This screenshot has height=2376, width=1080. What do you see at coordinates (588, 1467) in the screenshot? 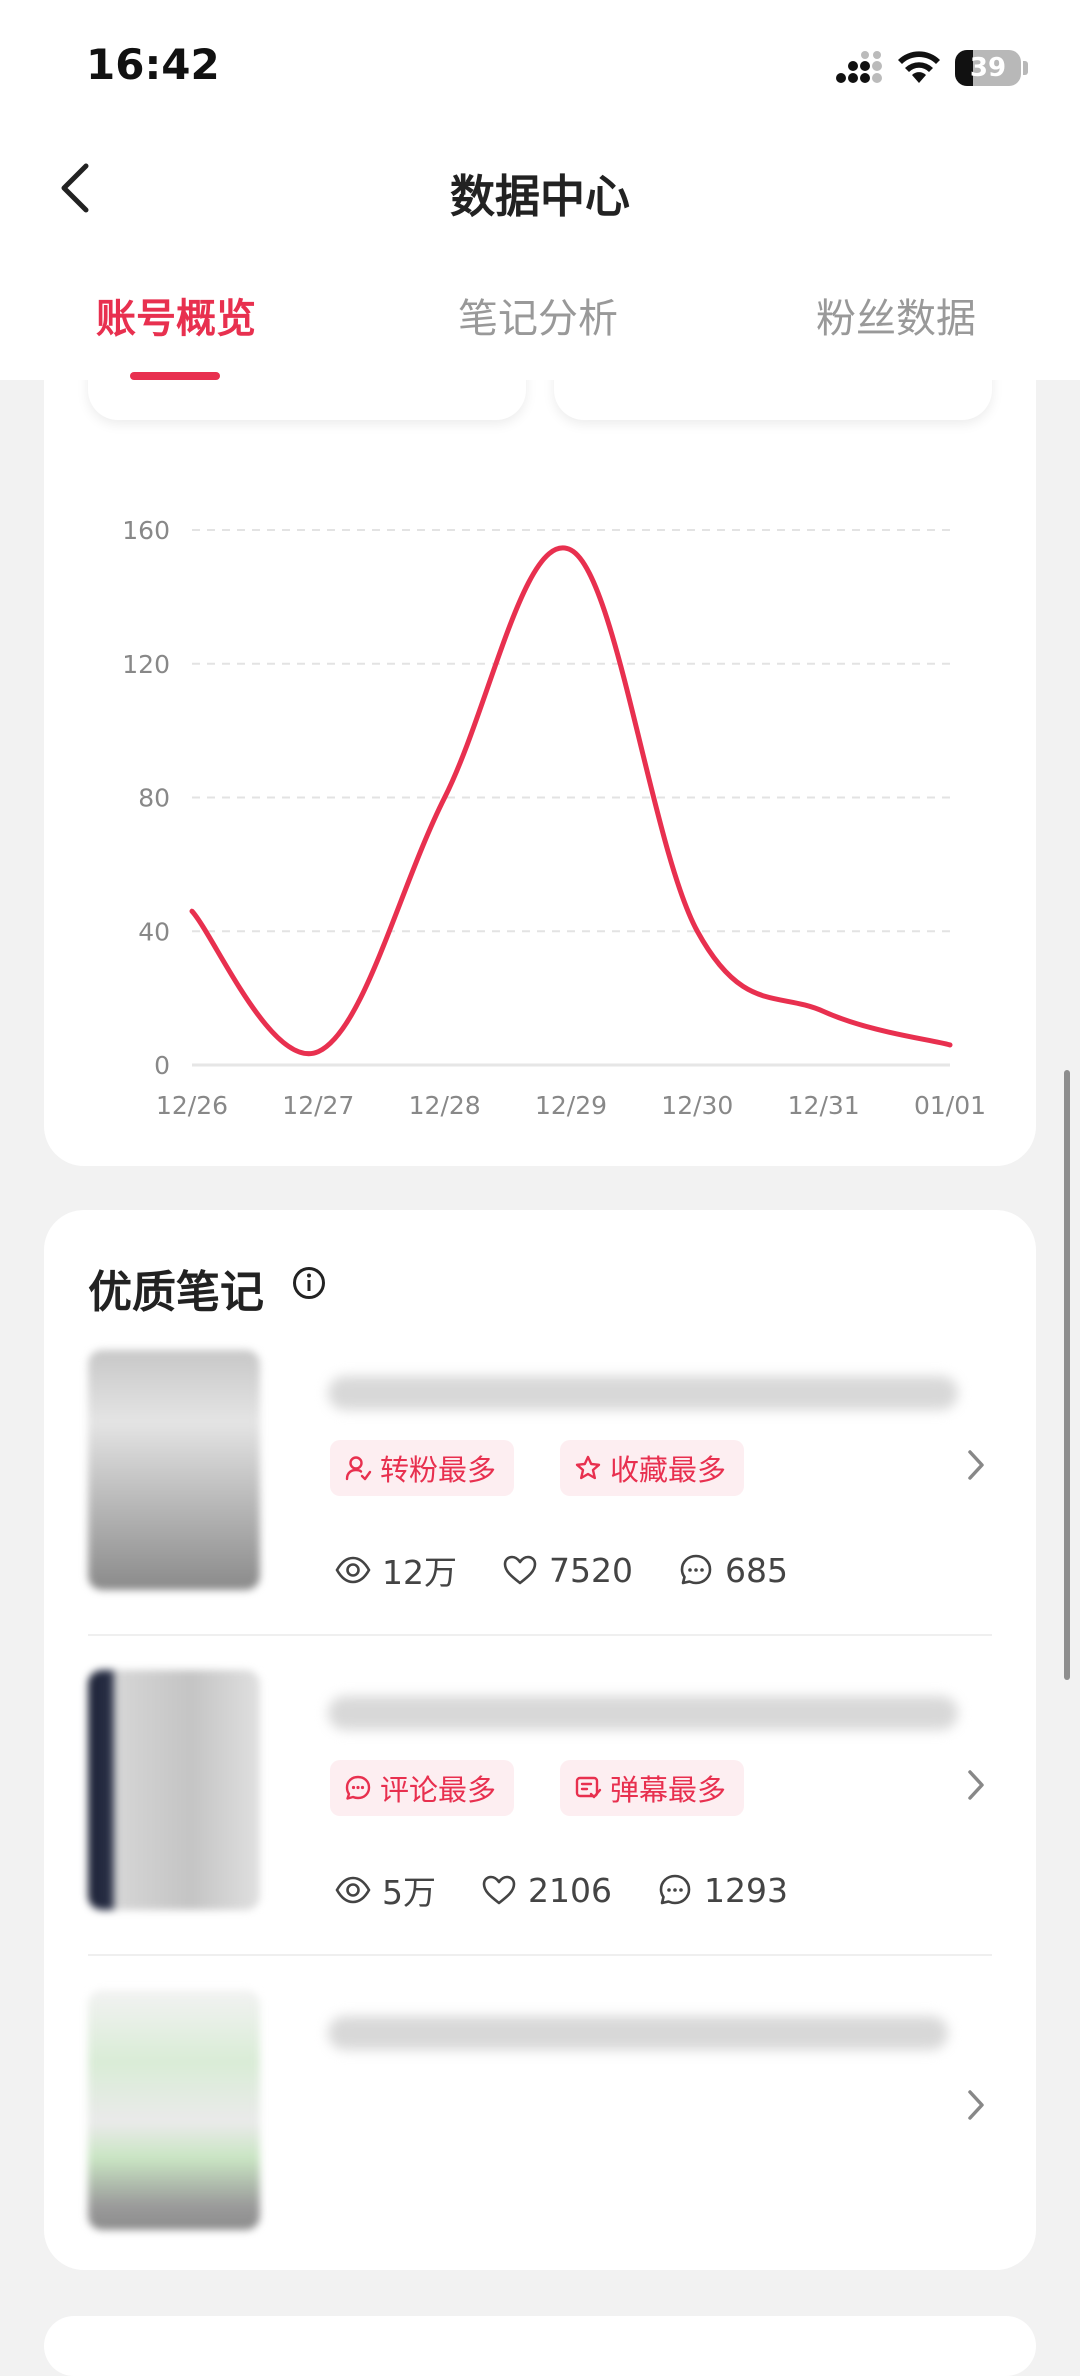
I see `star-icon` at bounding box center [588, 1467].